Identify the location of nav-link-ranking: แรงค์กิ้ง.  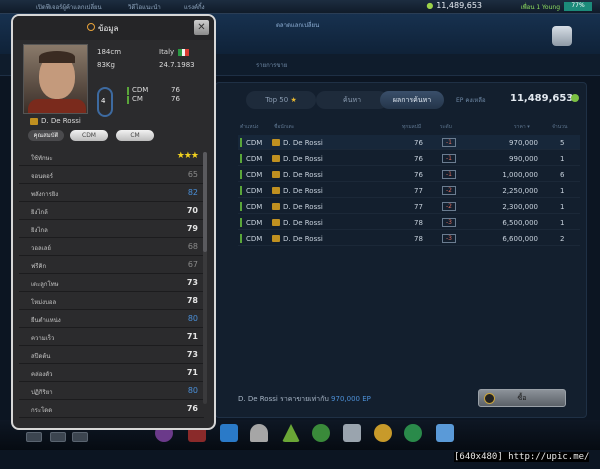
(194, 7).